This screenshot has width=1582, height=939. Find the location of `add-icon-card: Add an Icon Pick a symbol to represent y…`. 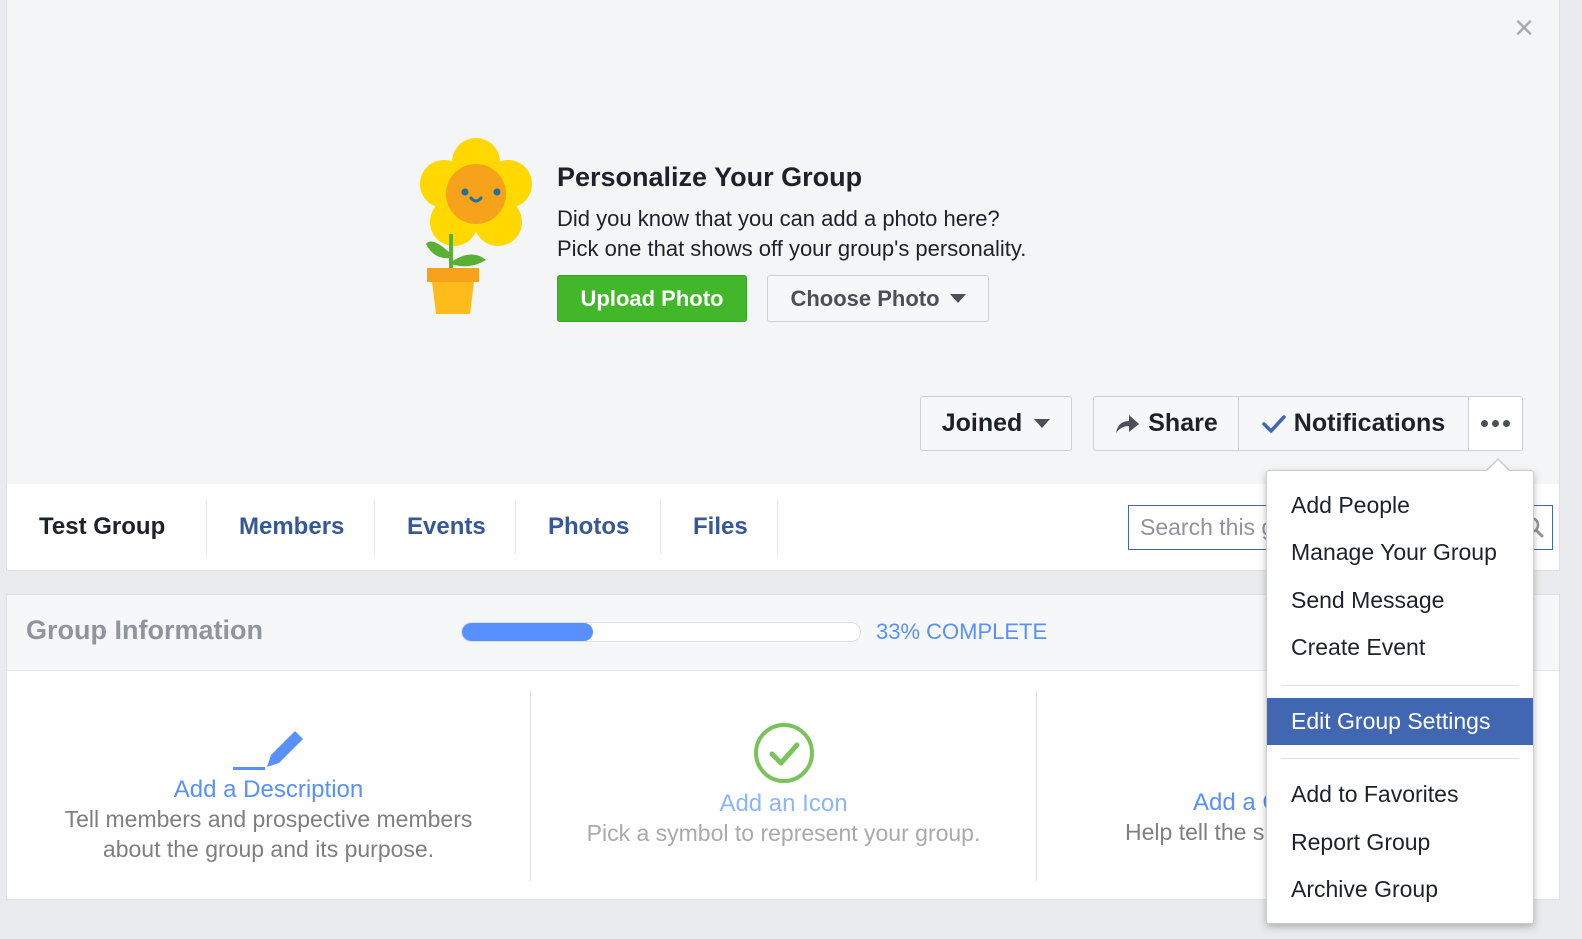

add-icon-card: Add an Icon Pick a symbol to represent y… is located at coordinates (784, 786).